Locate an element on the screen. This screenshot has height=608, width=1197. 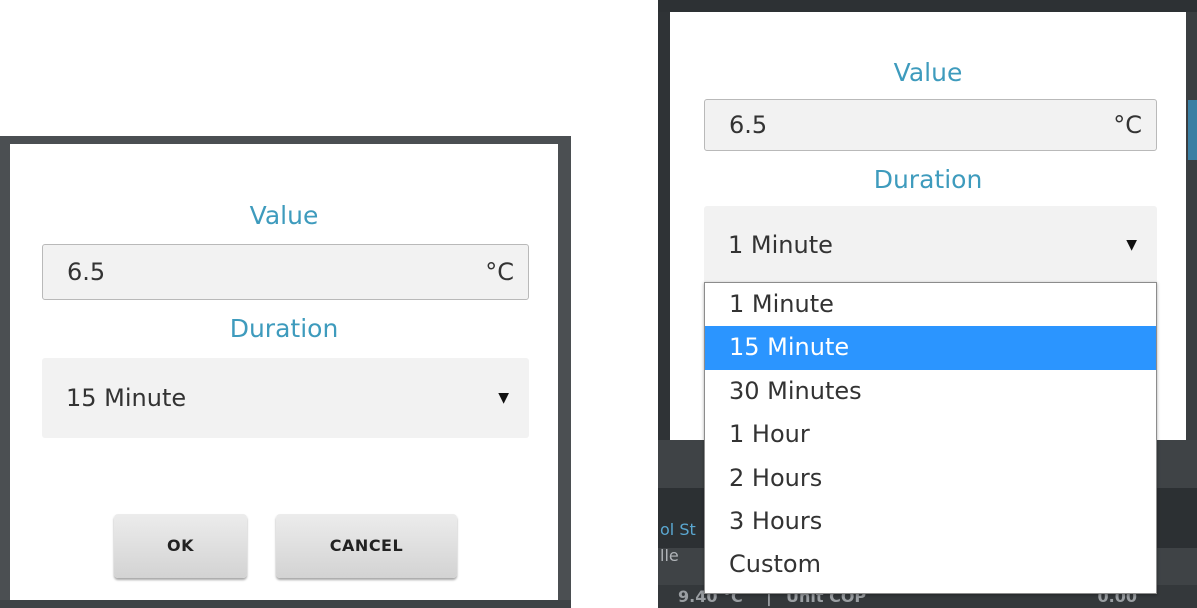
dropdown-option-1-minute: 1 Minute is located at coordinates (930, 304).